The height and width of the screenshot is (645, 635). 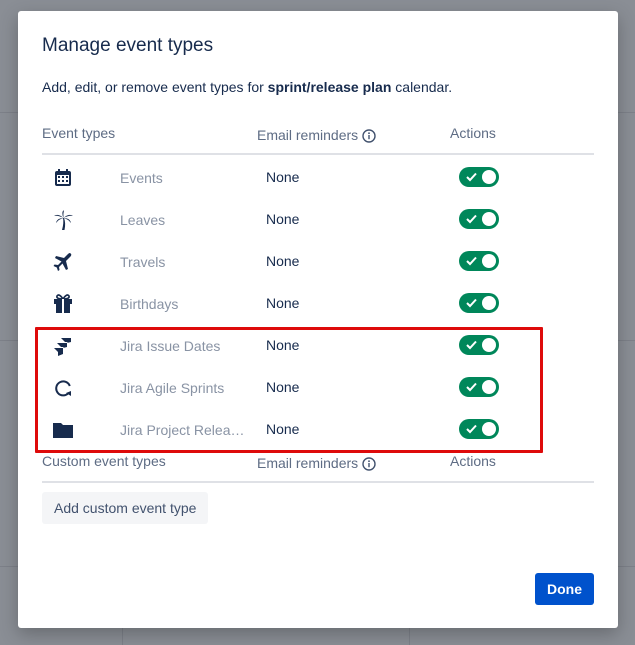 I want to click on event-type-name: Events, so click(x=141, y=178).